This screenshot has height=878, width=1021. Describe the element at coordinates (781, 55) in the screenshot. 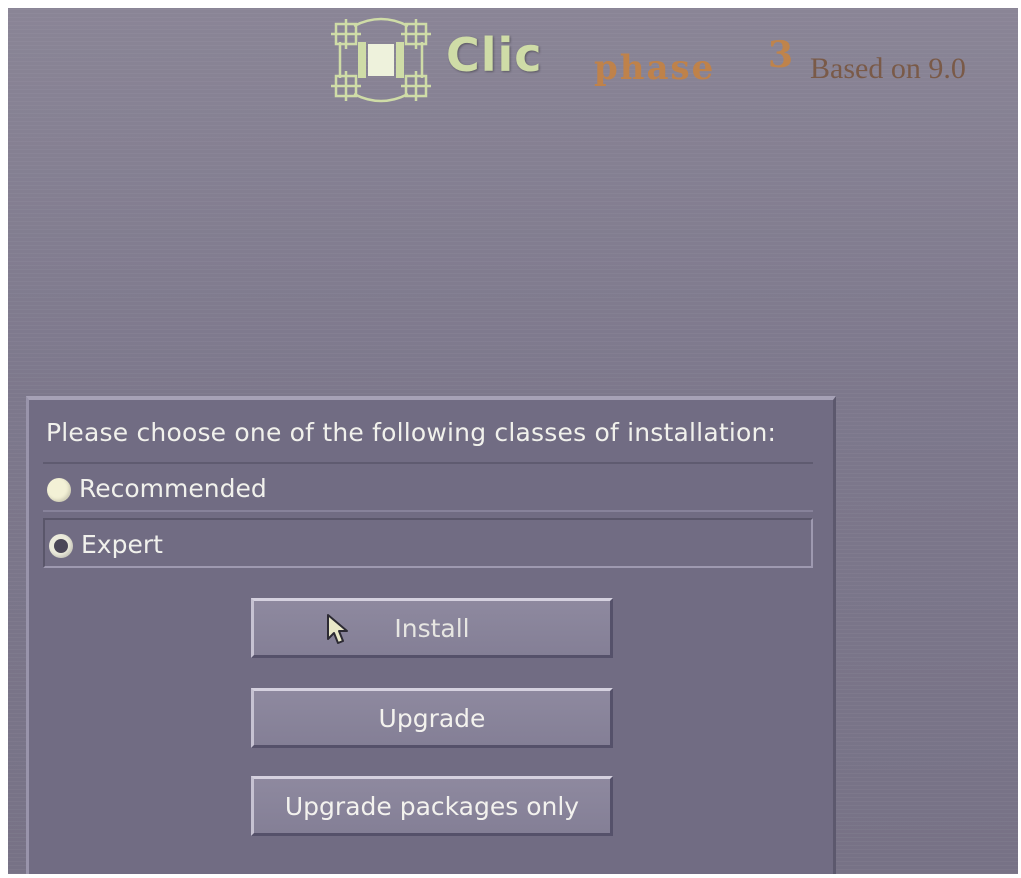

I see `phase-number: 3` at that location.